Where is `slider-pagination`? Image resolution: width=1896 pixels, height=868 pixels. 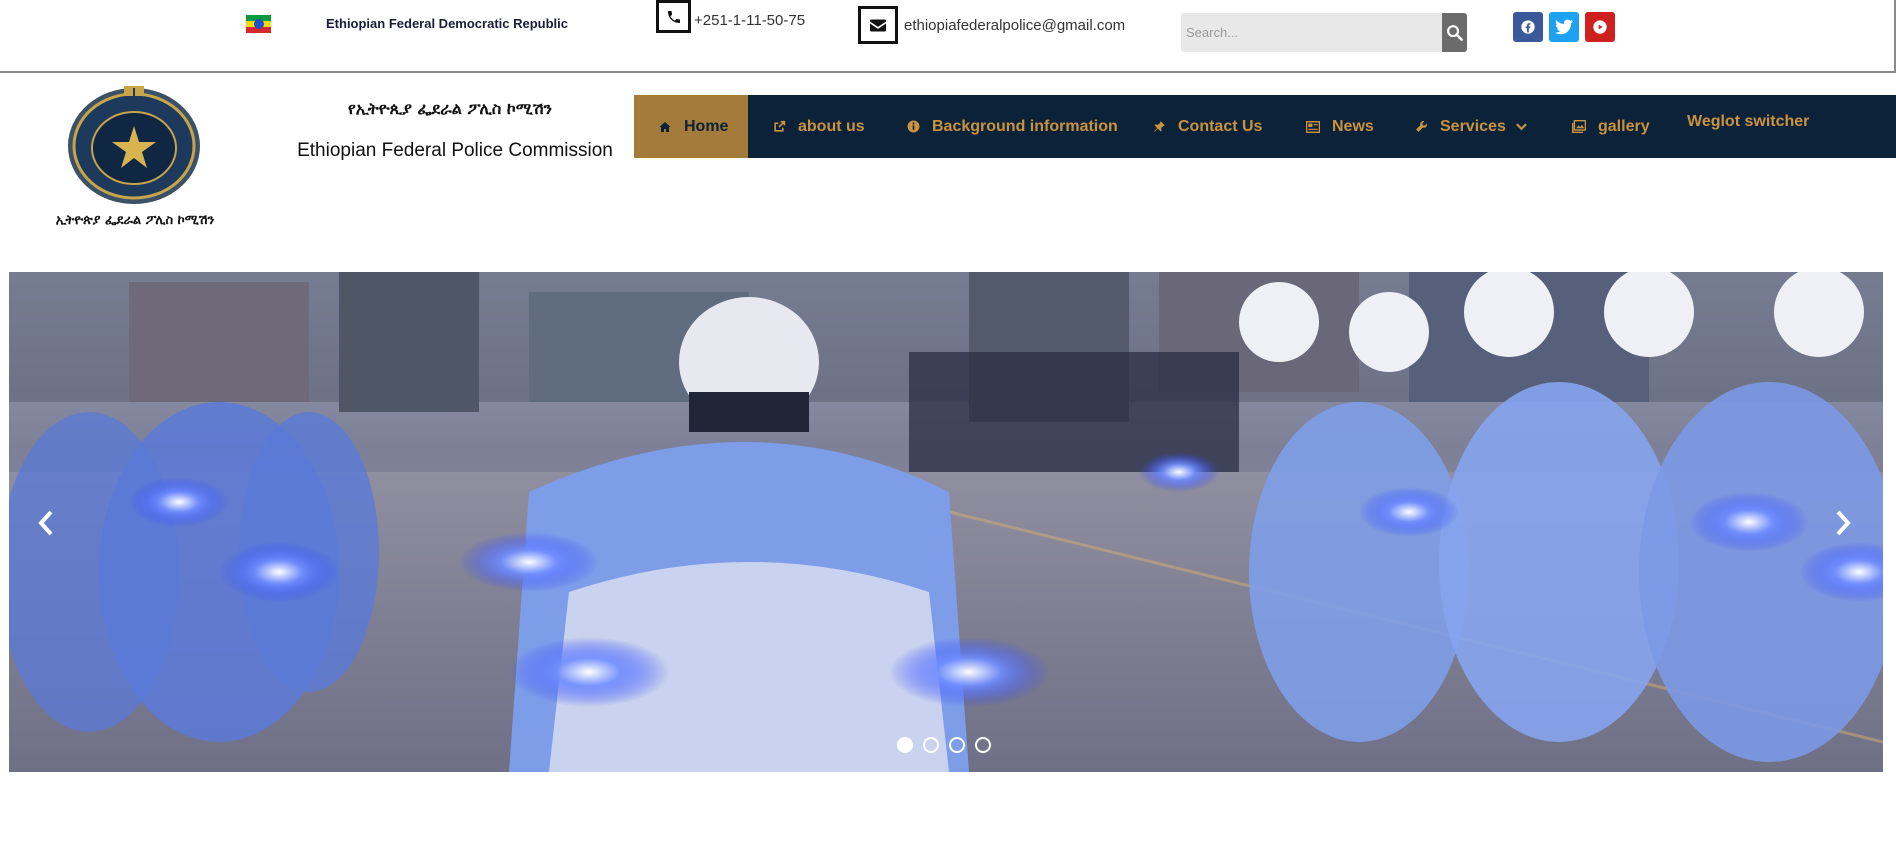
slider-pagination is located at coordinates (944, 745).